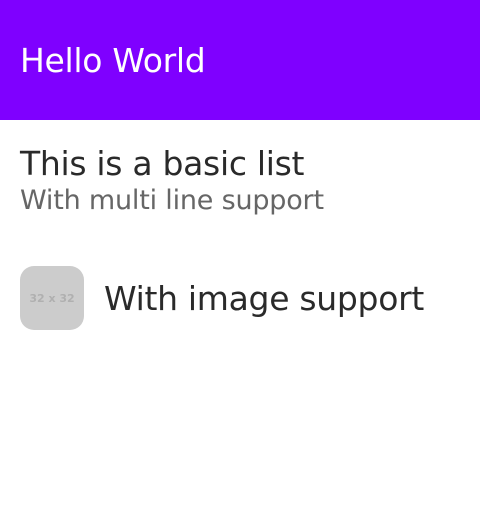 The width and height of the screenshot is (480, 524). Describe the element at coordinates (264, 298) in the screenshot. I see `list-item-image-label: With image support` at that location.